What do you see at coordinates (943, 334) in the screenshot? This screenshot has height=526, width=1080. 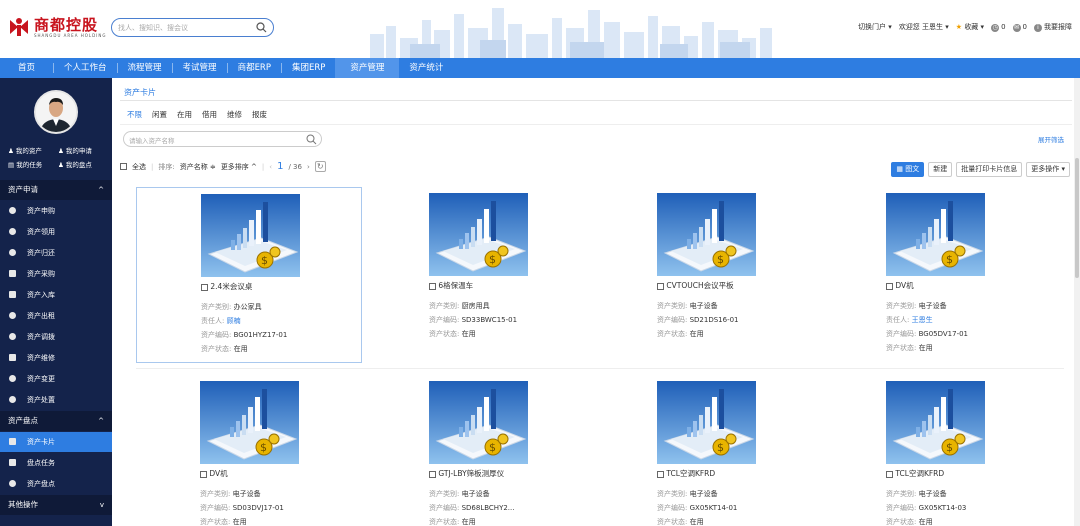 I see `field-value: BG05DV17-01` at bounding box center [943, 334].